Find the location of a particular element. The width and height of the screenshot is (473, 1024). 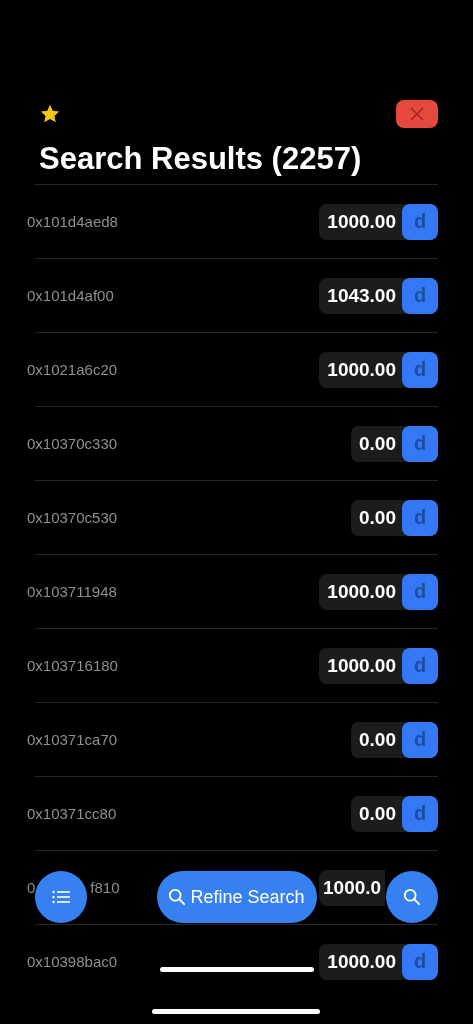

list-button is located at coordinates (61, 897).